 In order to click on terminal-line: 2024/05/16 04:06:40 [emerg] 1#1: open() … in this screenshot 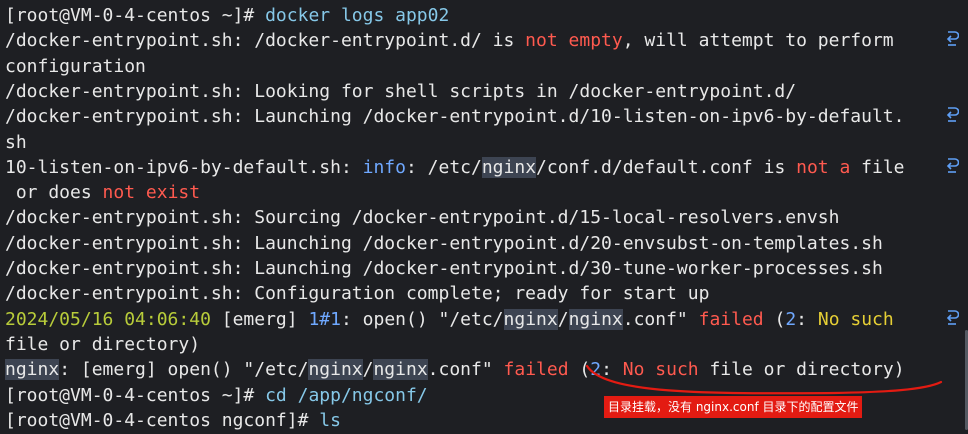, I will do `click(472, 319)`.